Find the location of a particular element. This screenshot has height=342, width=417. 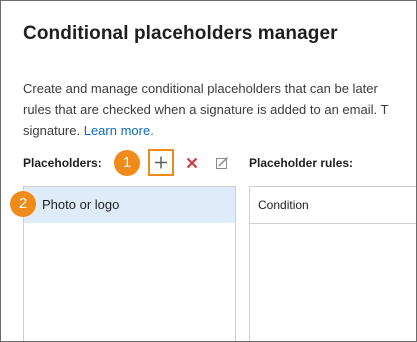

plus-icon is located at coordinates (161, 162).